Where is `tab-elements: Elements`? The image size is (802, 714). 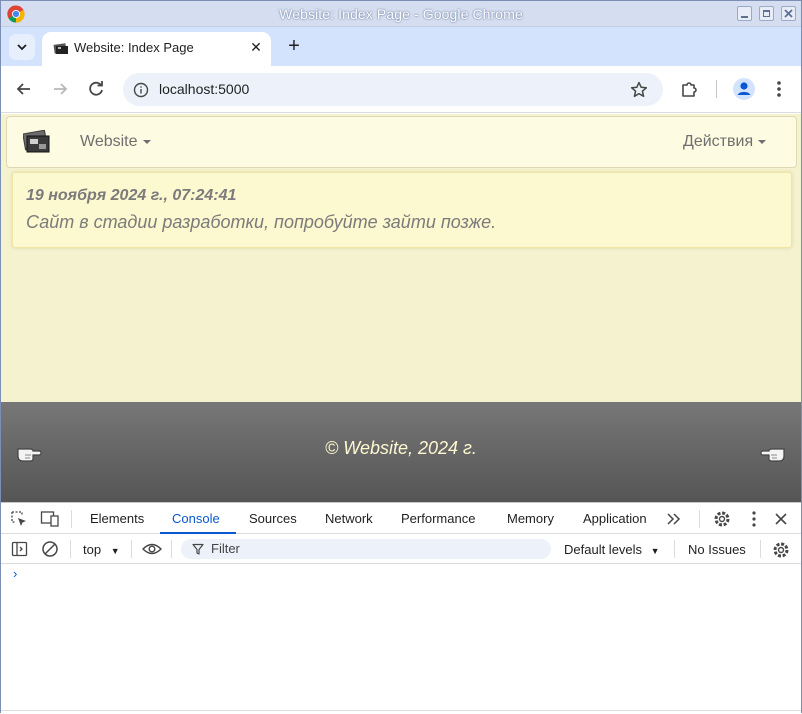 tab-elements: Elements is located at coordinates (117, 518).